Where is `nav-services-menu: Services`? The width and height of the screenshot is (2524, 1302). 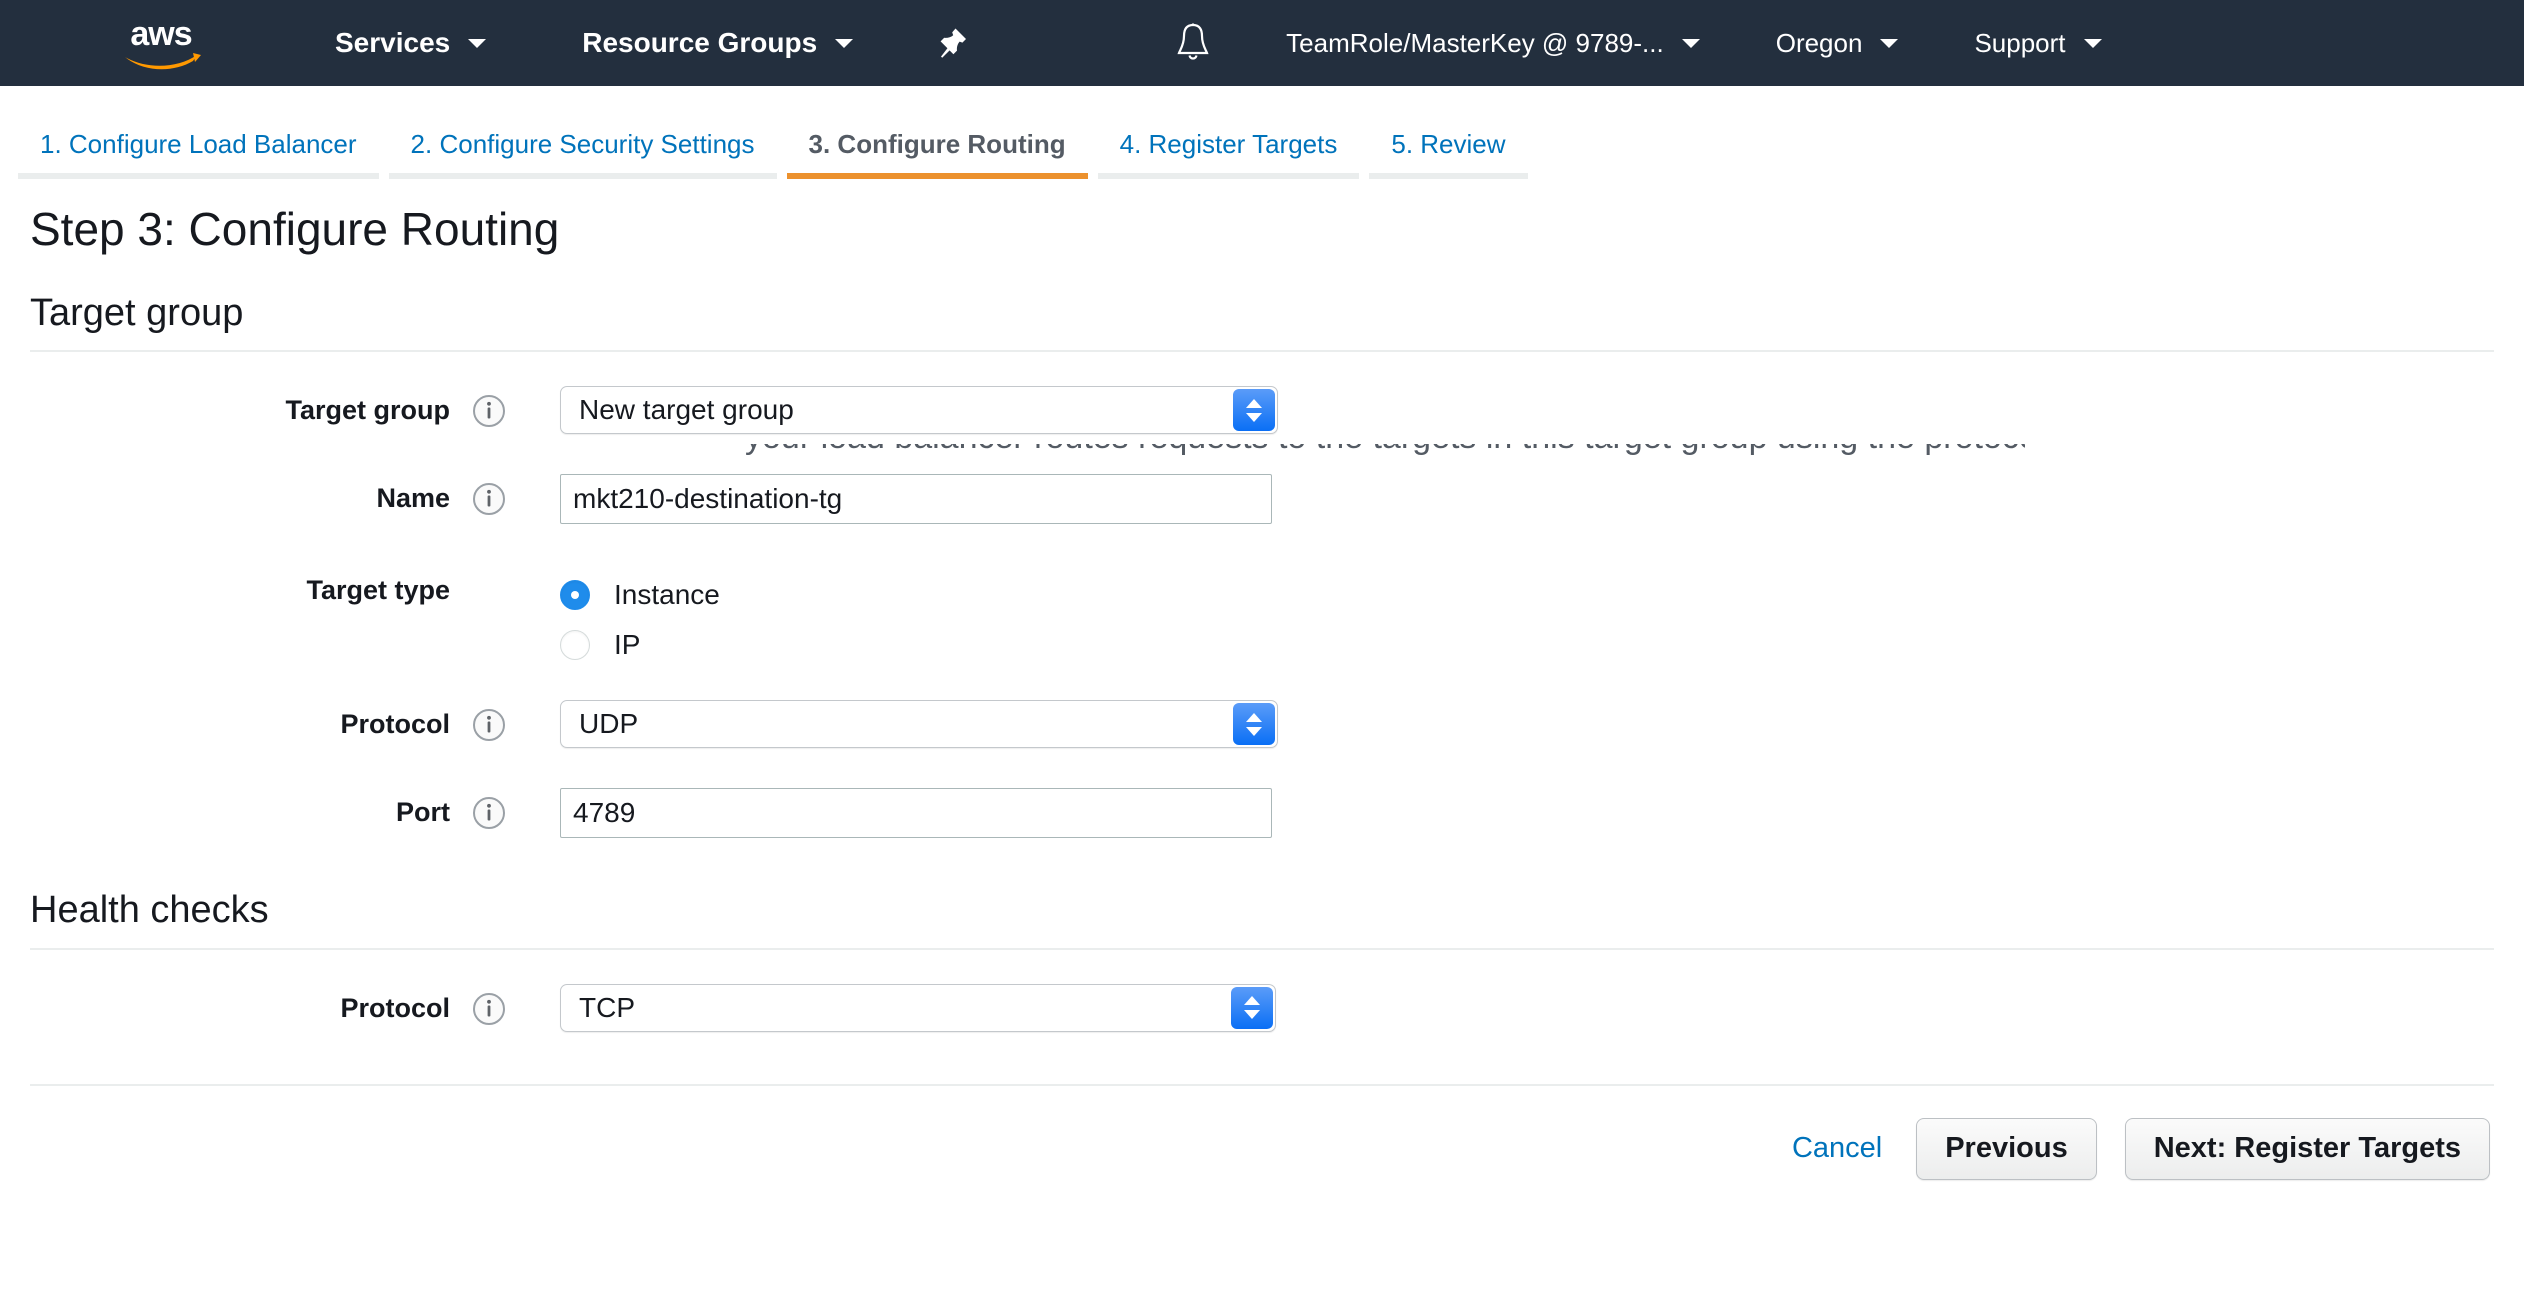
nav-services-menu: Services is located at coordinates (410, 43).